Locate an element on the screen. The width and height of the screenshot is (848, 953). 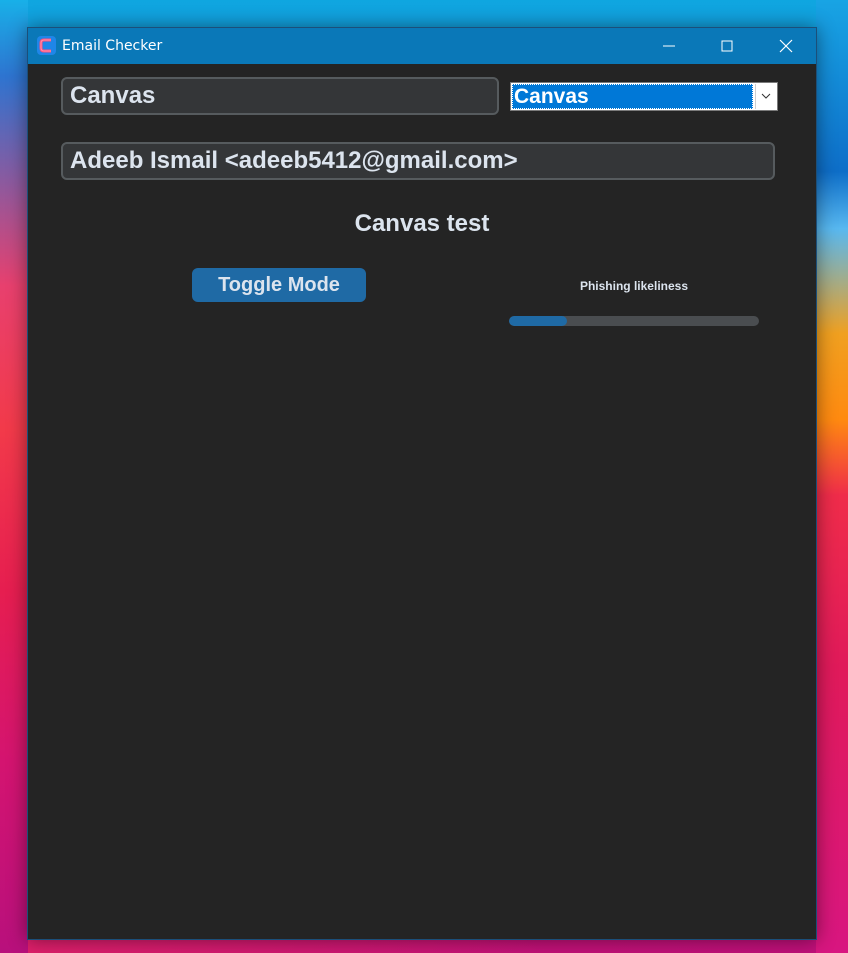
page-title: Canvas test is located at coordinates (422, 223).